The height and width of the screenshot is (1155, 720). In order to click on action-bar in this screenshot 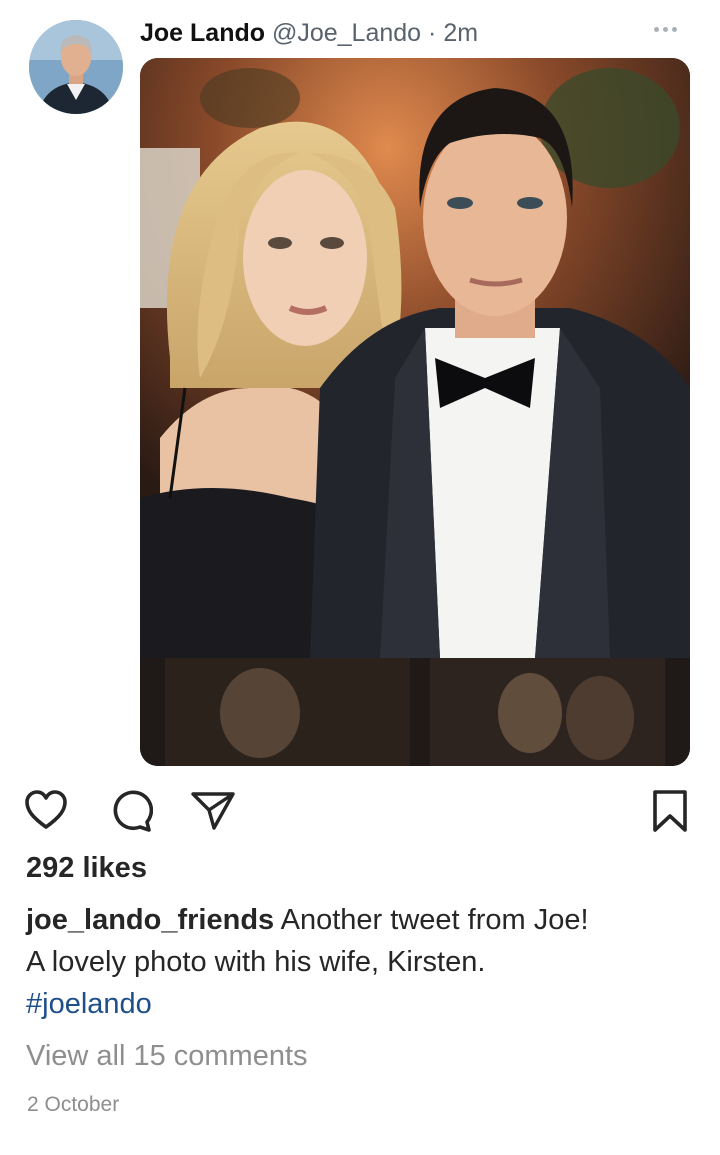, I will do `click(360, 810)`.